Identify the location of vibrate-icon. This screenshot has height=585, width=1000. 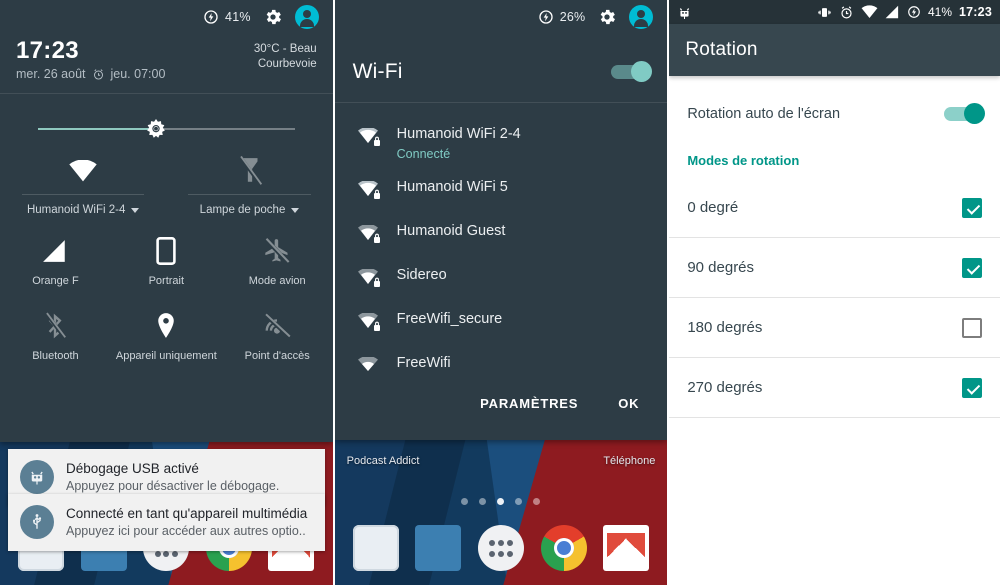
(824, 12).